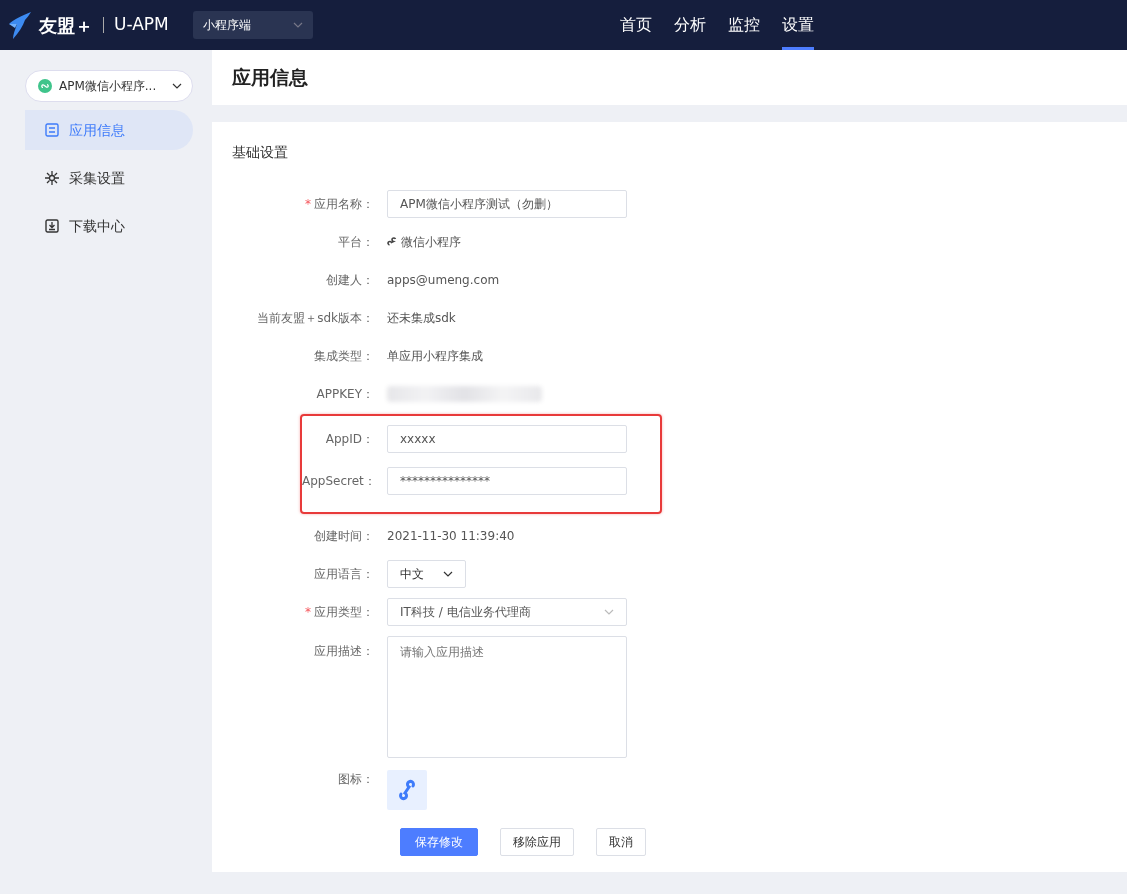 The image size is (1127, 894). What do you see at coordinates (339, 204) in the screenshot?
I see `field-label: * 应用名称：` at bounding box center [339, 204].